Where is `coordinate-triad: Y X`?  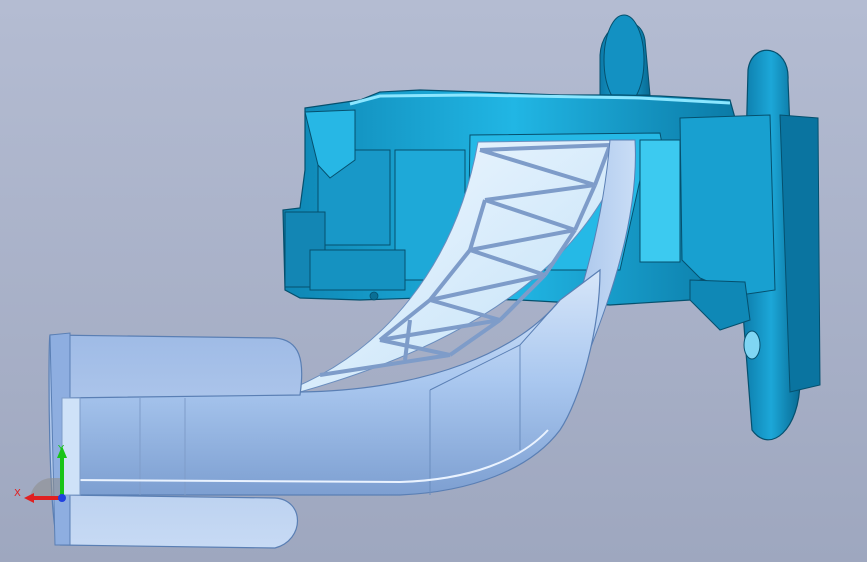 coordinate-triad: Y X is located at coordinates (40, 473).